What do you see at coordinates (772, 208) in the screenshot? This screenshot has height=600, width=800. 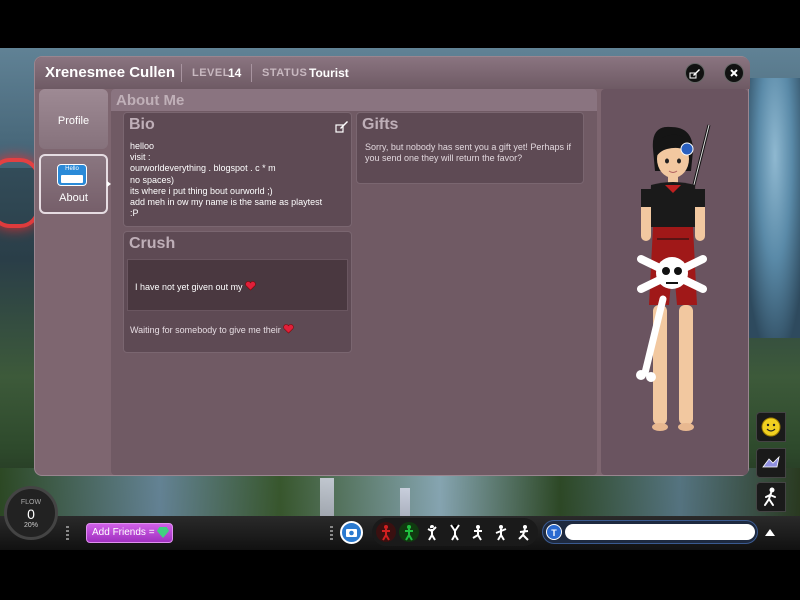 I see `scenery-tree` at bounding box center [772, 208].